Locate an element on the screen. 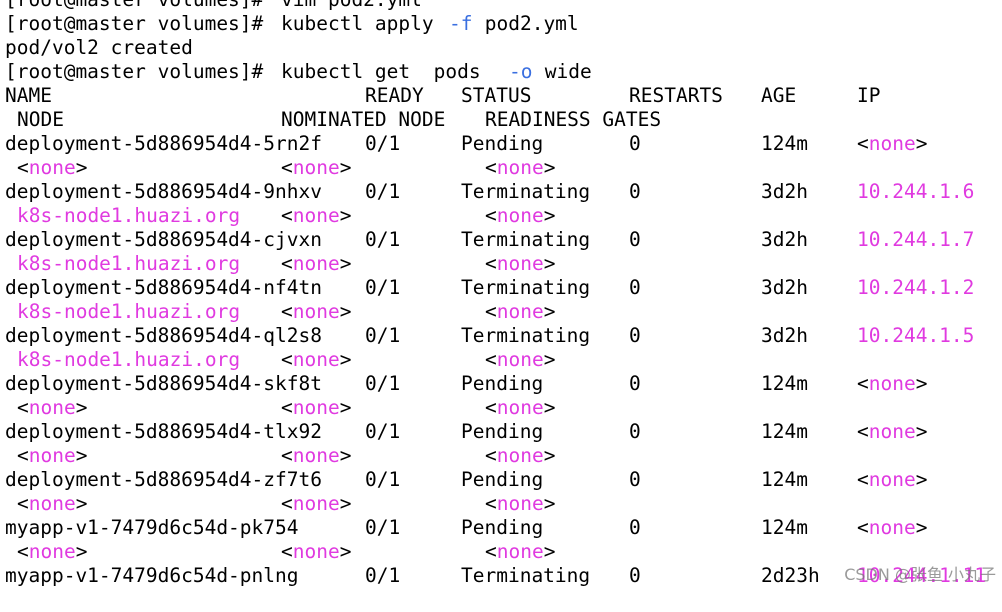 The image size is (1002, 612). table-header: NODE NOMINATED NODE READINESS GATES is located at coordinates (503, 120).